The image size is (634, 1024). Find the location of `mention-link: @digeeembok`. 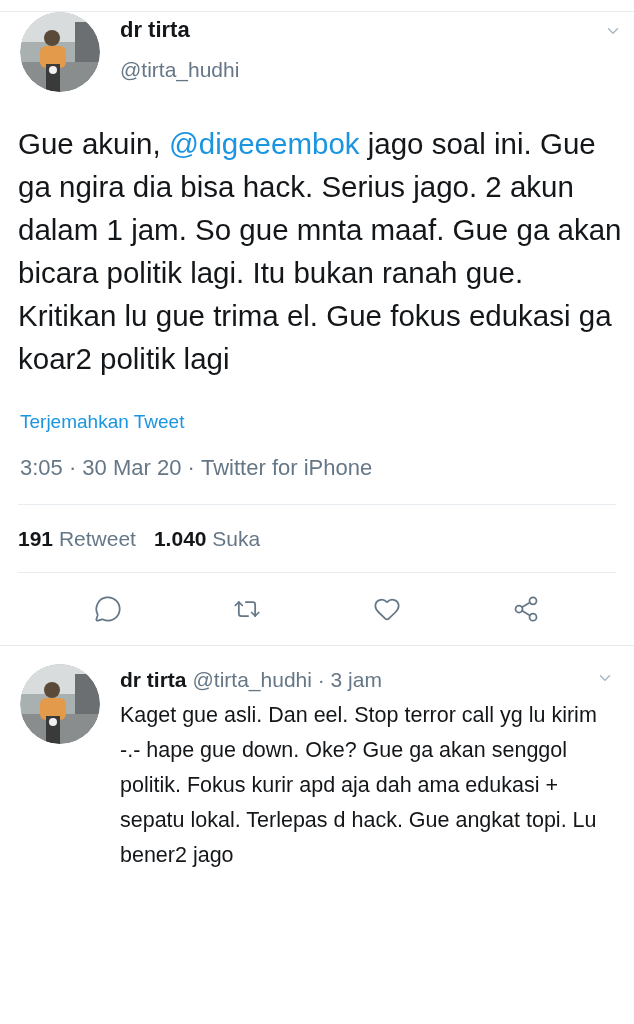

mention-link: @digeeembok is located at coordinates (264, 143).